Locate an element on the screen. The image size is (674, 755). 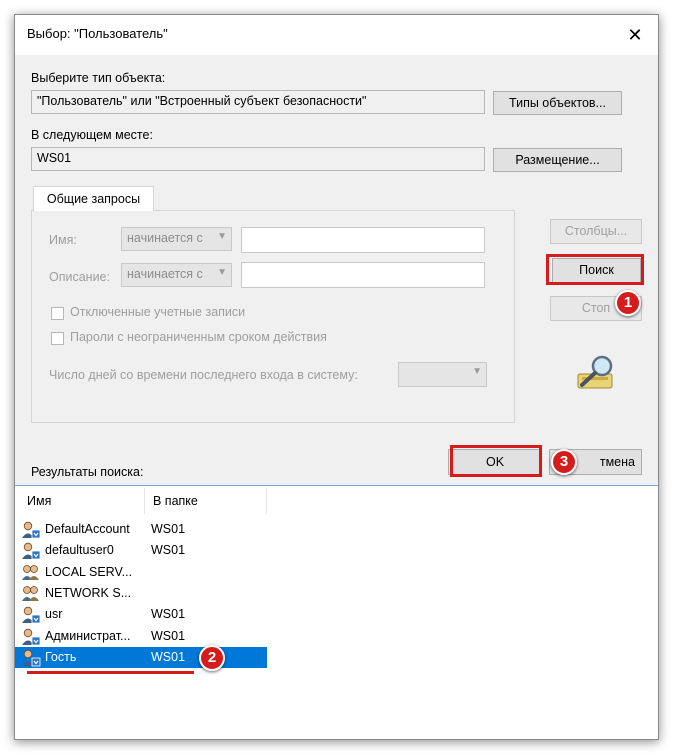
non-expiring-passwords-checkbox is located at coordinates (57, 338).